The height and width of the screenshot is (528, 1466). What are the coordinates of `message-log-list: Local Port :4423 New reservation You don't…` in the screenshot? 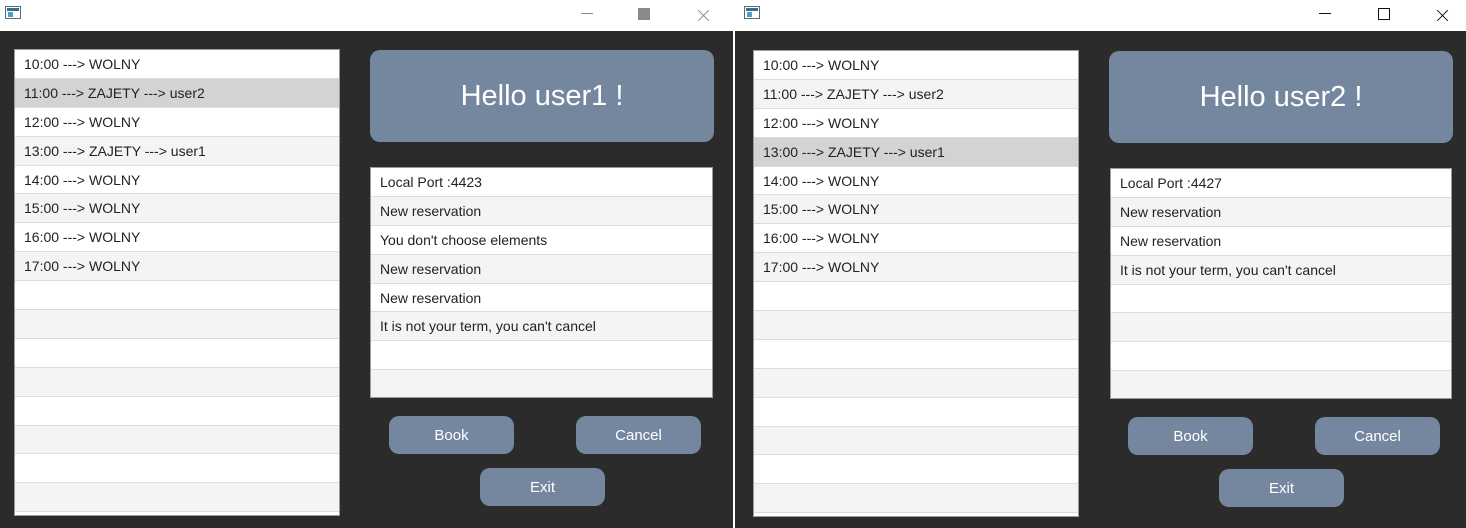 It's located at (541, 282).